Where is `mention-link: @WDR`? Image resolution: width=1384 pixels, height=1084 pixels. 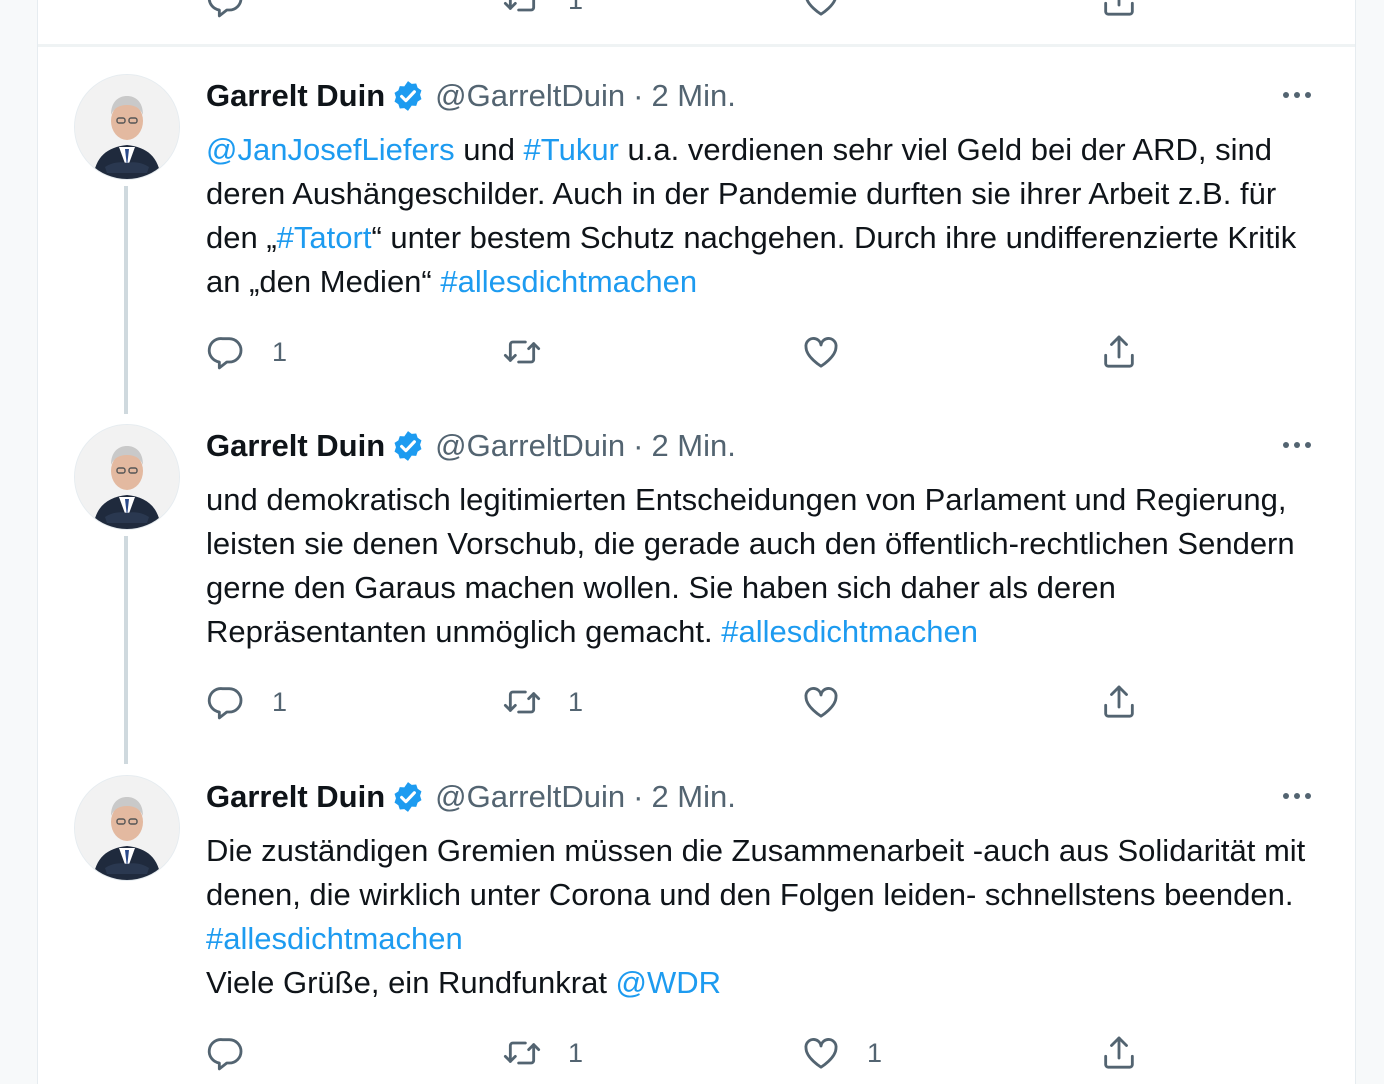 mention-link: @WDR is located at coordinates (669, 982).